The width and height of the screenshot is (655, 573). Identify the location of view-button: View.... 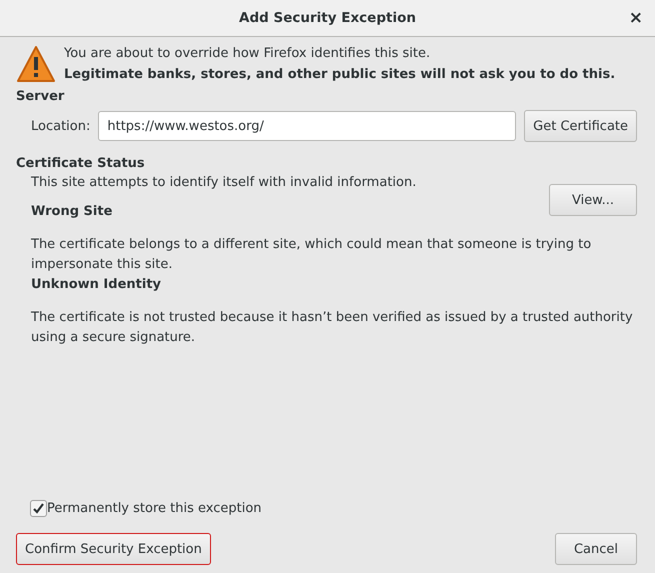
(593, 200).